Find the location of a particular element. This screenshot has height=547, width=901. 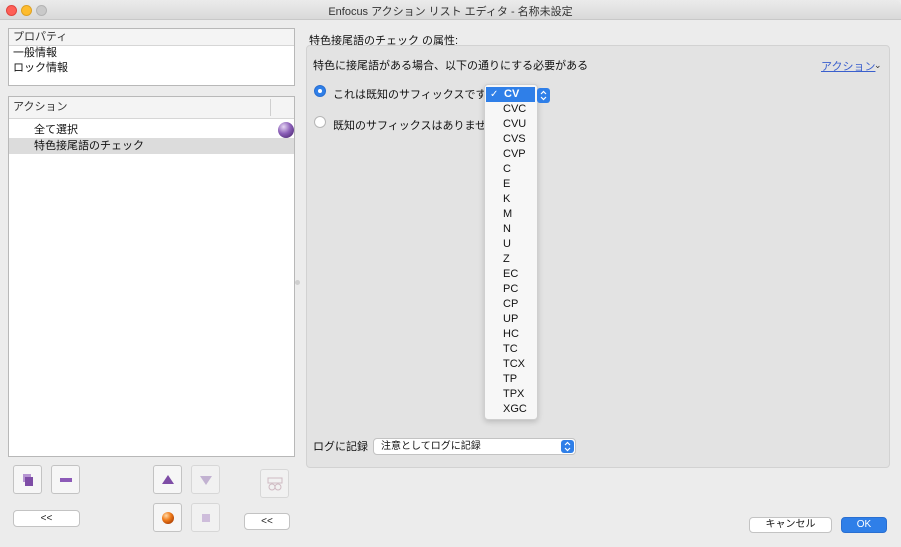

inspect-button is located at coordinates (274, 483).